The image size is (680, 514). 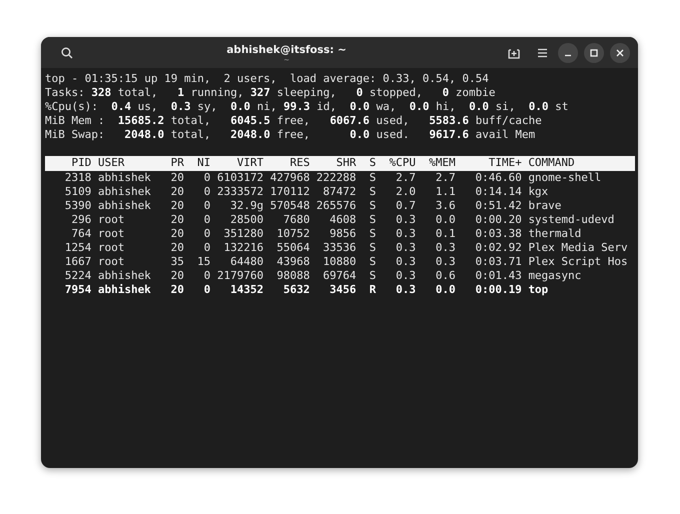 What do you see at coordinates (286, 50) in the screenshot?
I see `window-title: abhishek@itsfoss: ~` at bounding box center [286, 50].